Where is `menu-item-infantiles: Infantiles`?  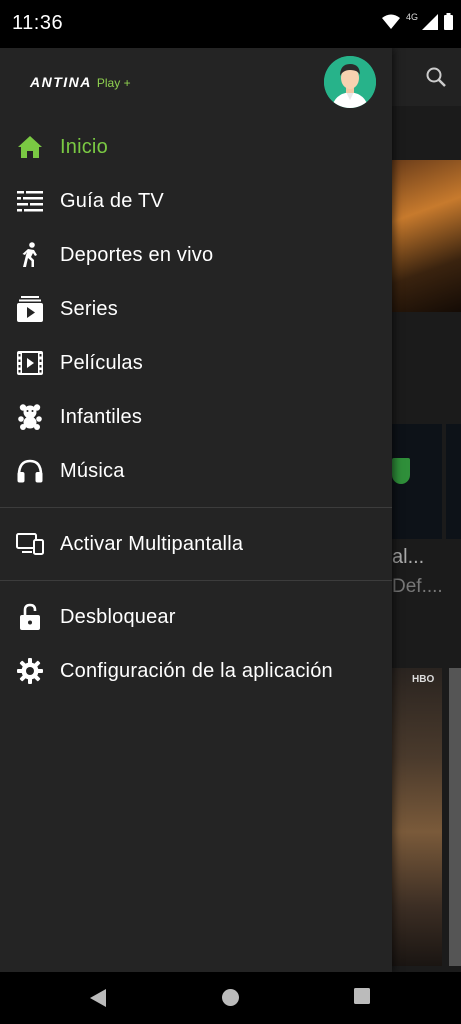
menu-item-infantiles: Infantiles is located at coordinates (196, 417).